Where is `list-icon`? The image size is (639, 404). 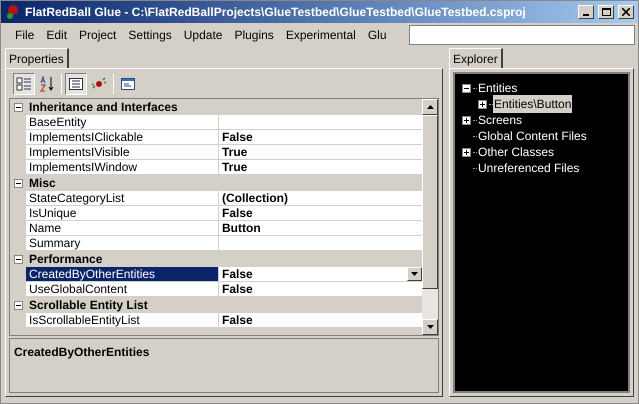 list-icon is located at coordinates (76, 84).